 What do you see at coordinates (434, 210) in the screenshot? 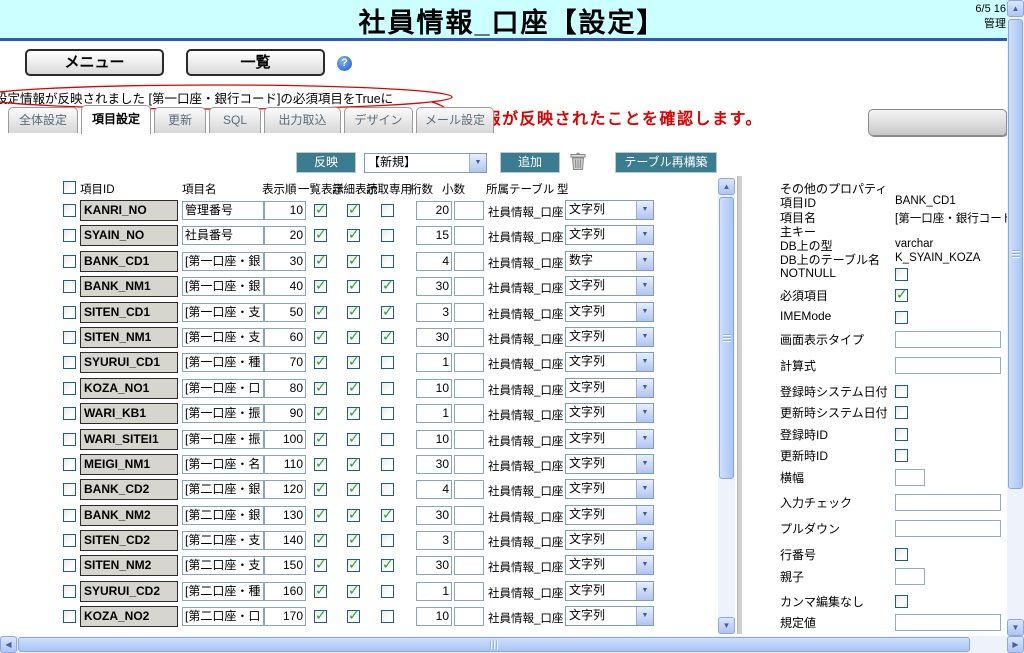
I see `digits-input: 20` at bounding box center [434, 210].